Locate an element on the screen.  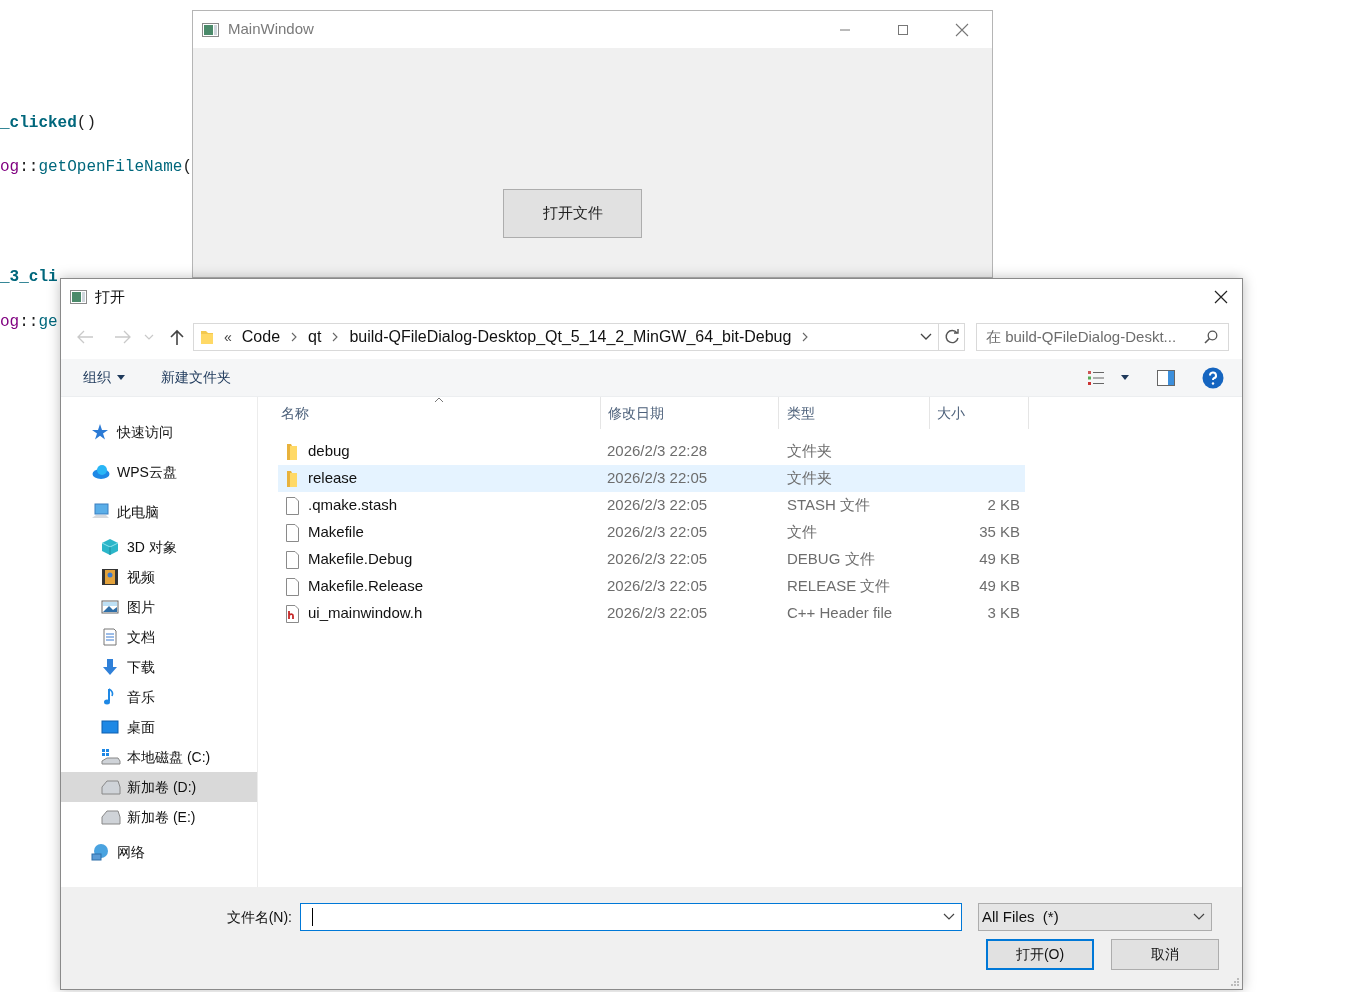
view-options-icon is located at coordinates (1096, 377).